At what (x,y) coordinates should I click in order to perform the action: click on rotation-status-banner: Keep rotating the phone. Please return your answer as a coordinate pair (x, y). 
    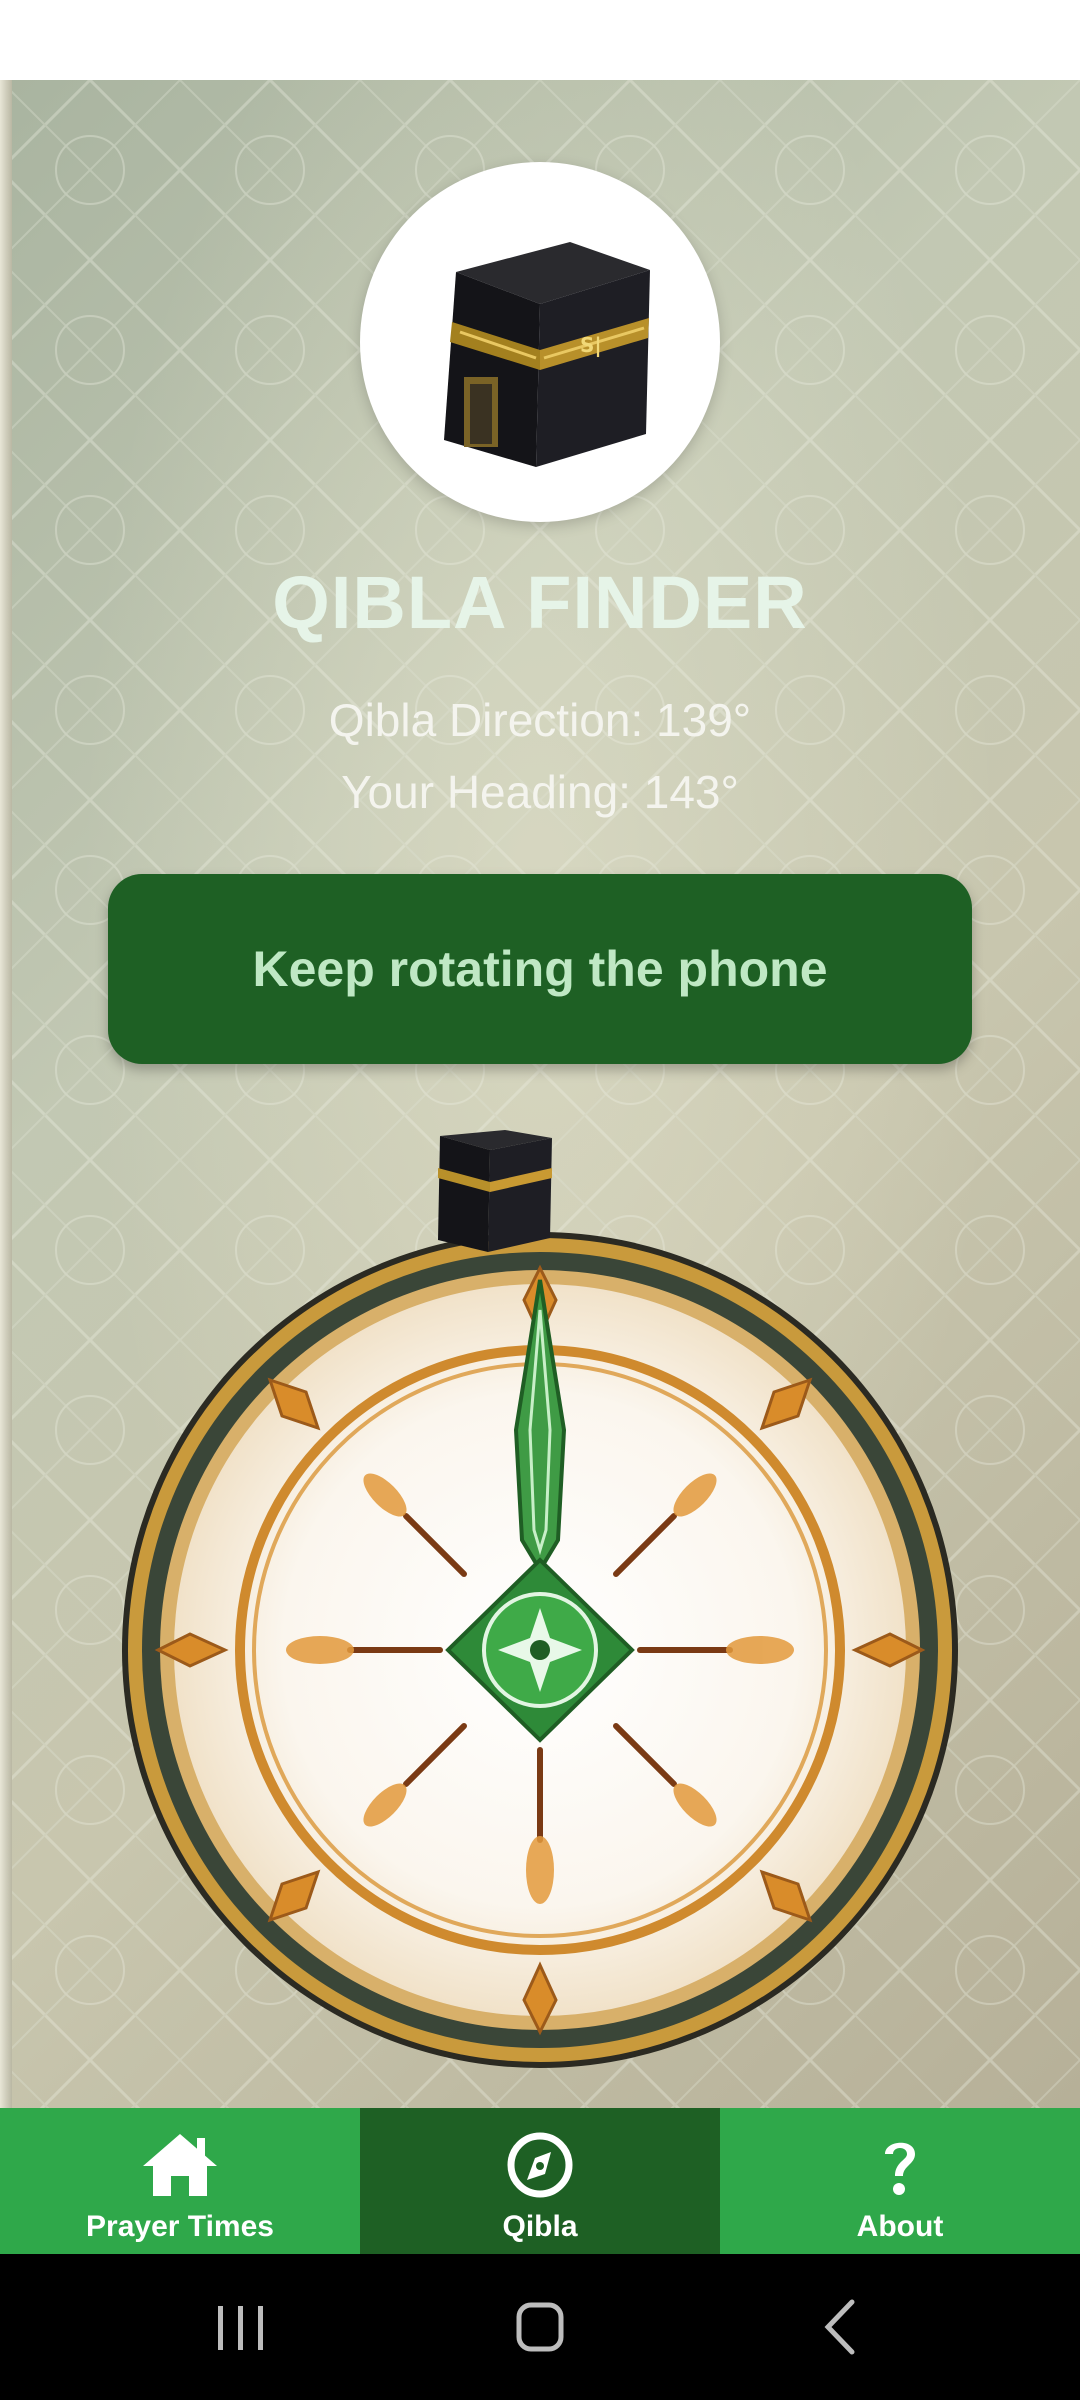
    Looking at the image, I should click on (540, 969).